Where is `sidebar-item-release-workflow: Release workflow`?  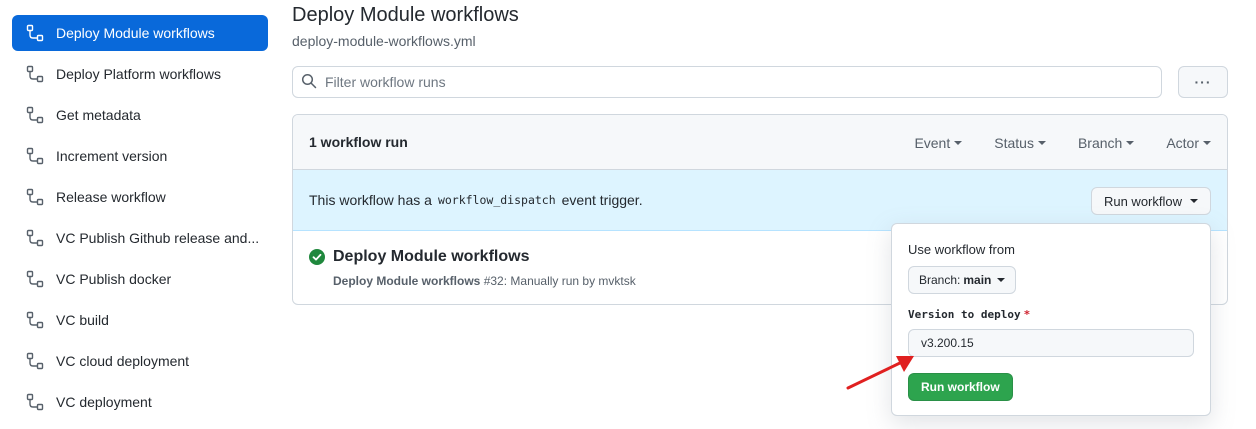 sidebar-item-release-workflow: Release workflow is located at coordinates (140, 197).